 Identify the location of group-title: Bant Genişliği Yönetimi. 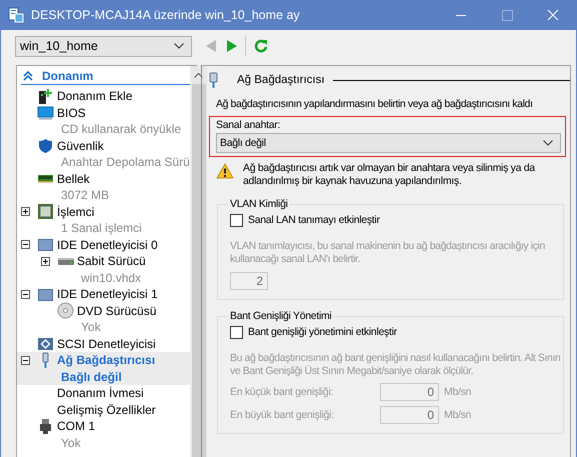
(281, 316).